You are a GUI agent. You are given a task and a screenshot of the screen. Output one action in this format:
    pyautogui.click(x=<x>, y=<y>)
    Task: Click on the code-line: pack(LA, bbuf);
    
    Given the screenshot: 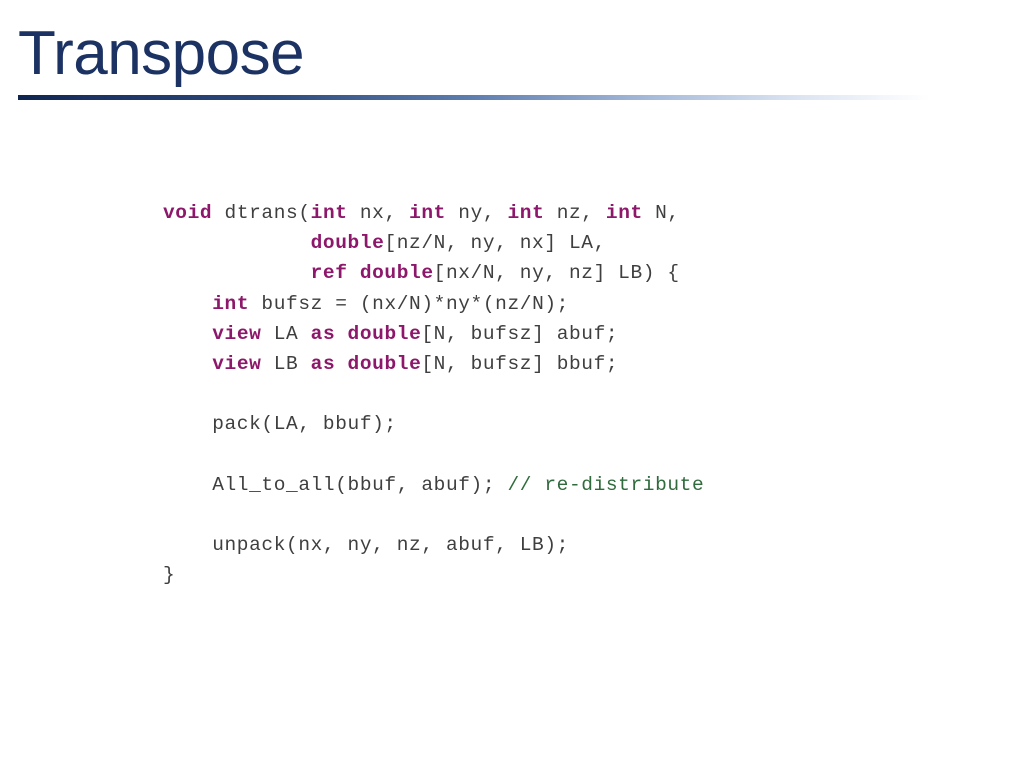 What is the action you would take?
    pyautogui.click(x=433, y=424)
    